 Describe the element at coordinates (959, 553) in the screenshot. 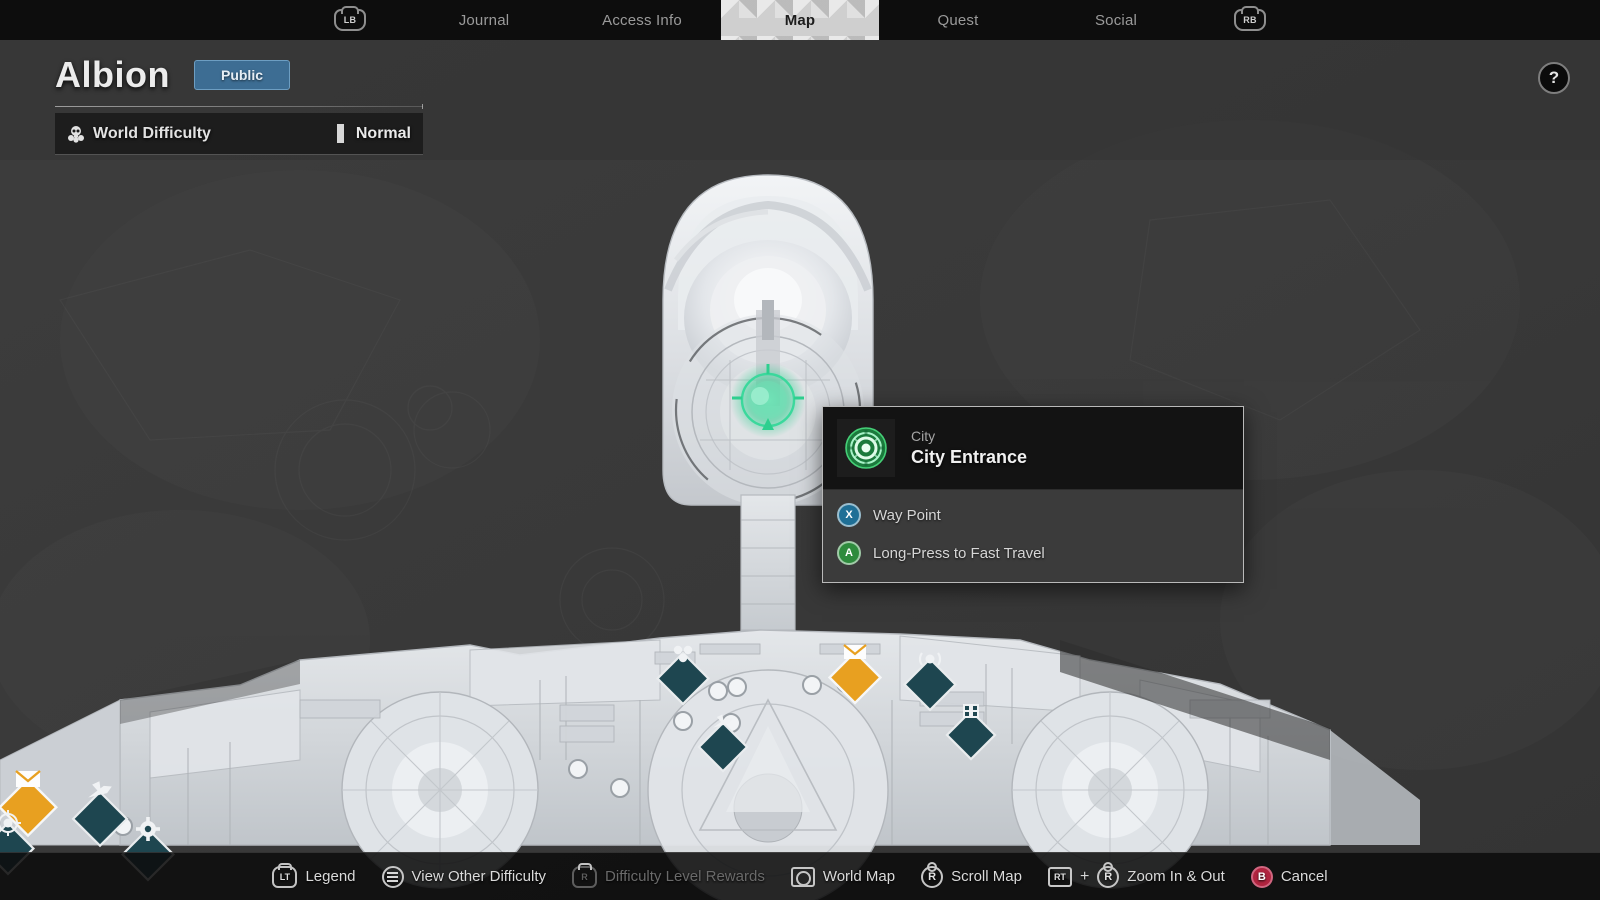

I see `action-fast-travel-label: Long-Press to Fast Travel` at that location.